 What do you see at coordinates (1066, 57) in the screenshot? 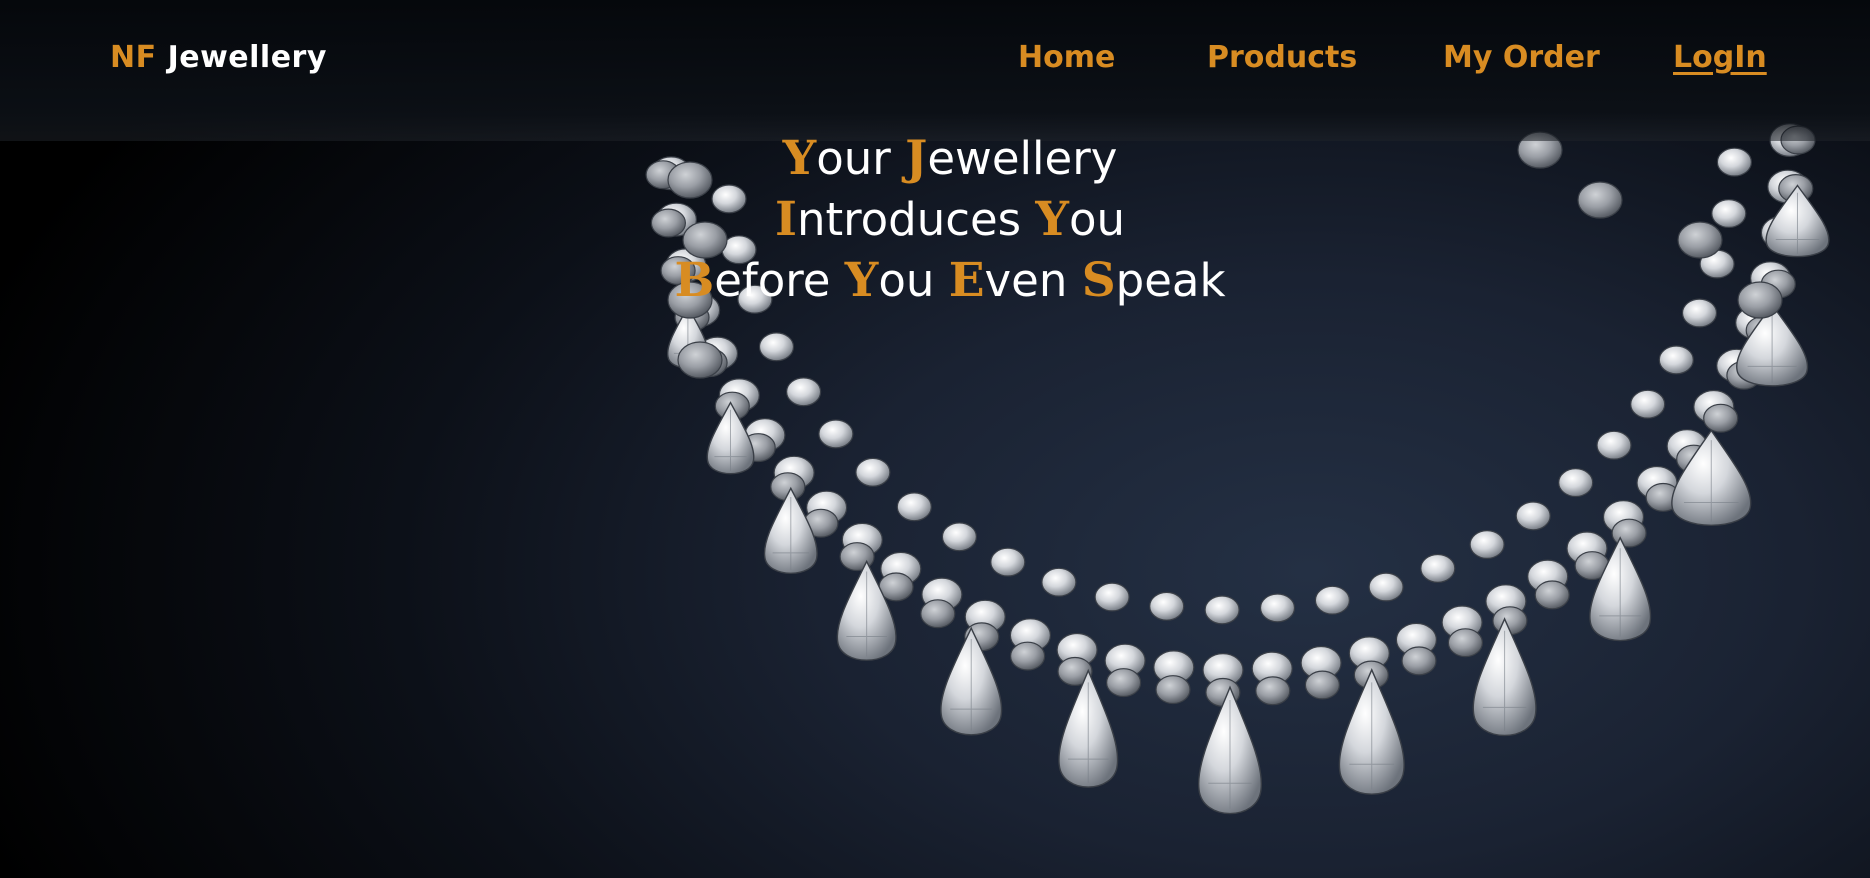
I see `nav-home-link: Home` at bounding box center [1066, 57].